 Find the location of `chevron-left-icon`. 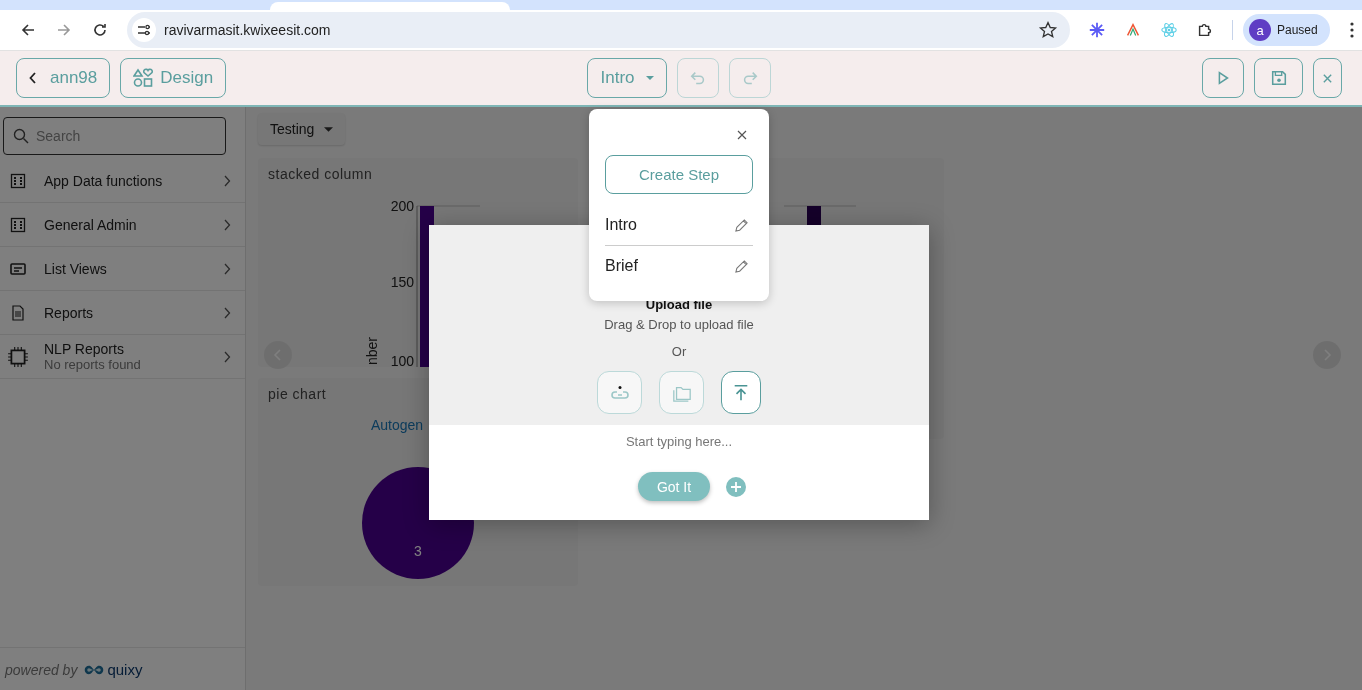

chevron-left-icon is located at coordinates (33, 78).